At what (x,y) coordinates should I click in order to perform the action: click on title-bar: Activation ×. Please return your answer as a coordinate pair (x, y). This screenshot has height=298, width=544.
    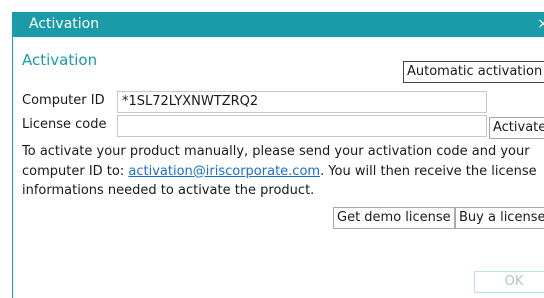
    Looking at the image, I should click on (278, 24).